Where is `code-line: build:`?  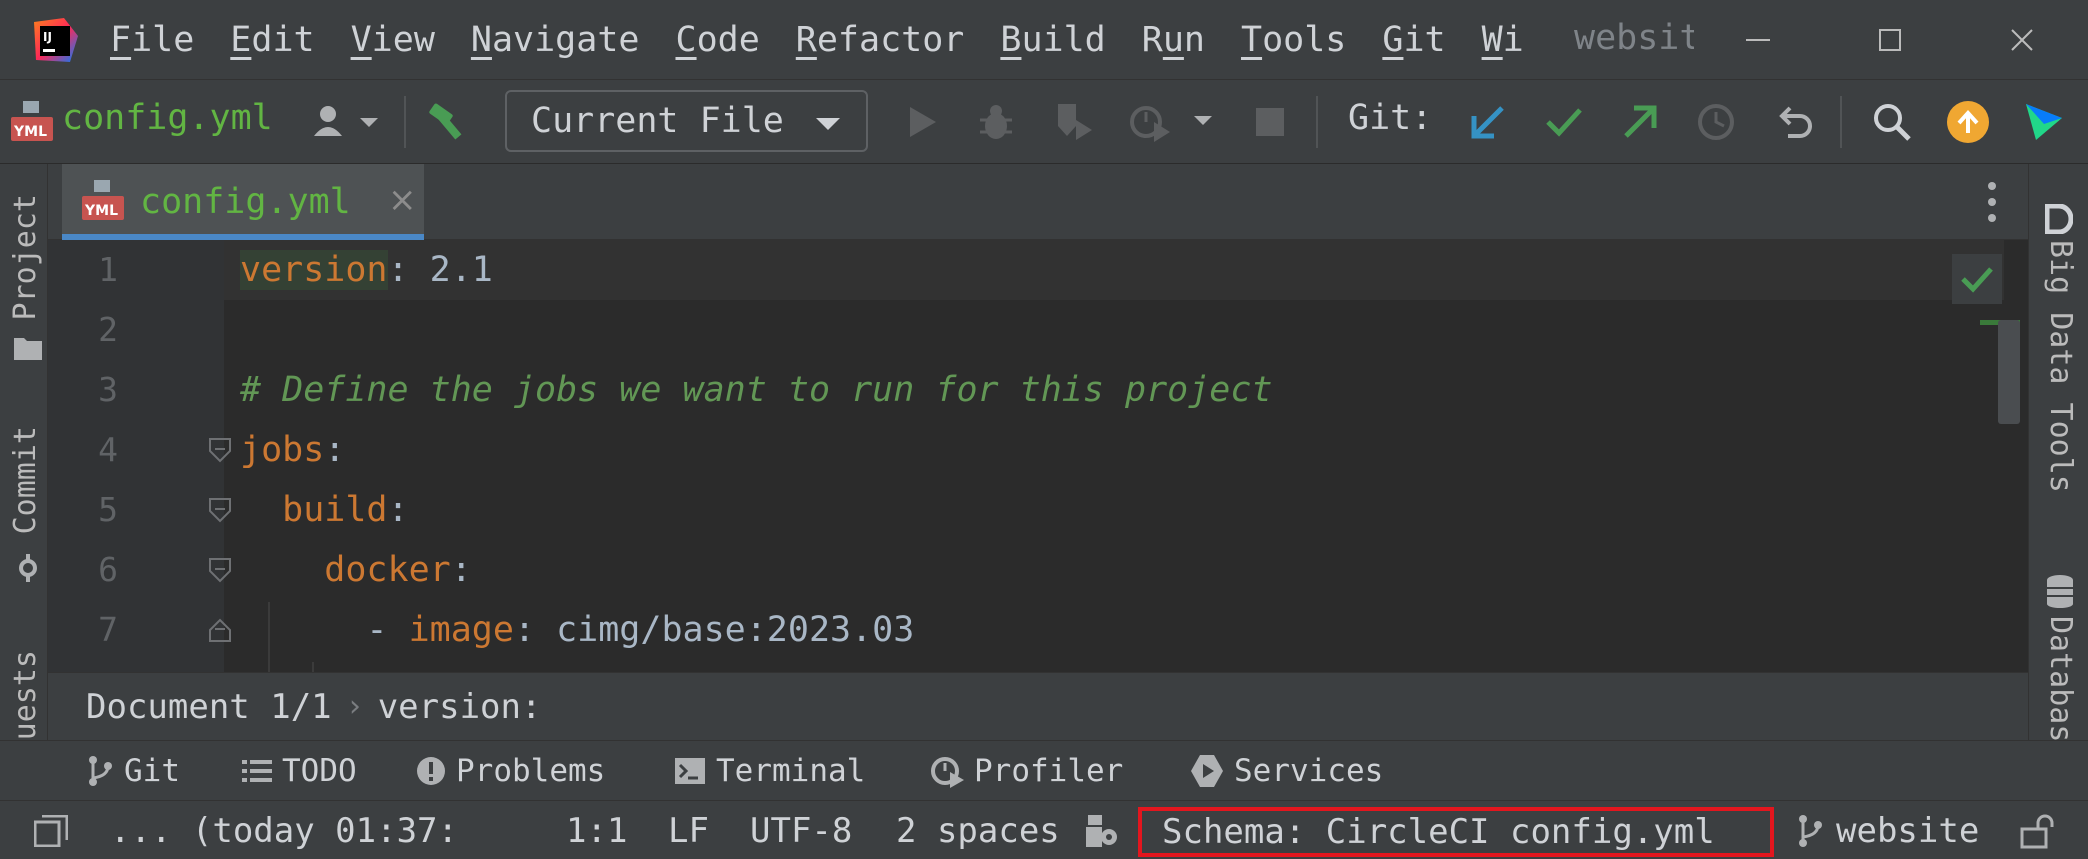
code-line: build: is located at coordinates (324, 510).